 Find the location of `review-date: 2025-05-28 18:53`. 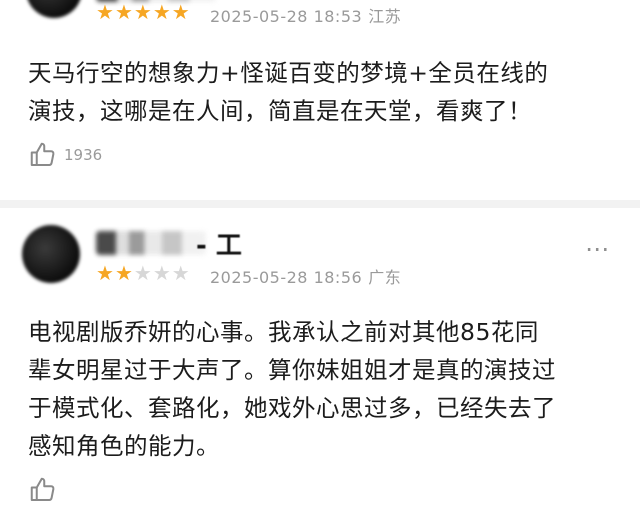

review-date: 2025-05-28 18:53 is located at coordinates (286, 16).